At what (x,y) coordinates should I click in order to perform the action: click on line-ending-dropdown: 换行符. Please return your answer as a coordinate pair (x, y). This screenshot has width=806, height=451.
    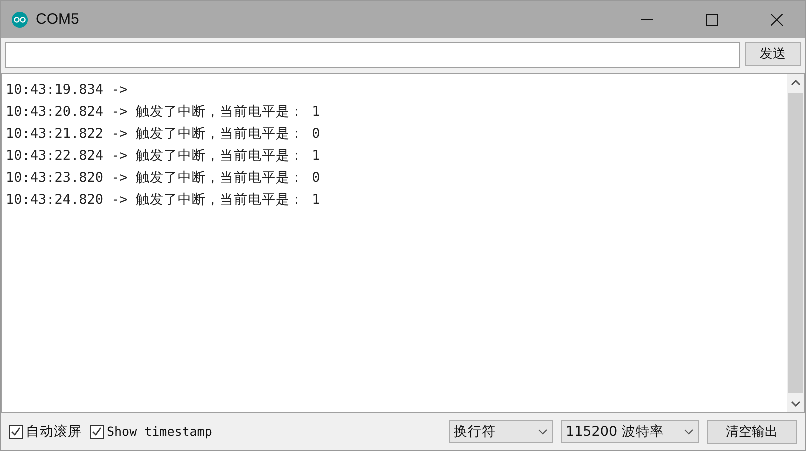
    Looking at the image, I should click on (501, 431).